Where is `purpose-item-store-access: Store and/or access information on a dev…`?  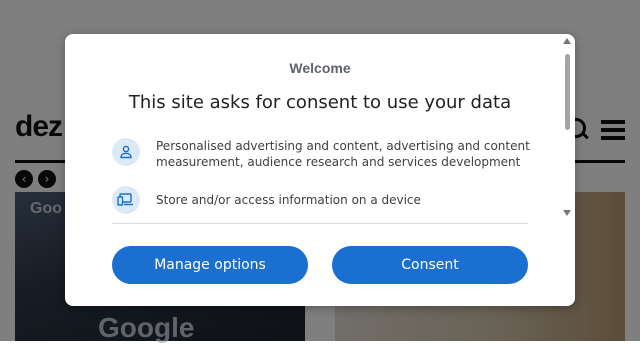 purpose-item-store-access: Store and/or access information on a dev… is located at coordinates (322, 200).